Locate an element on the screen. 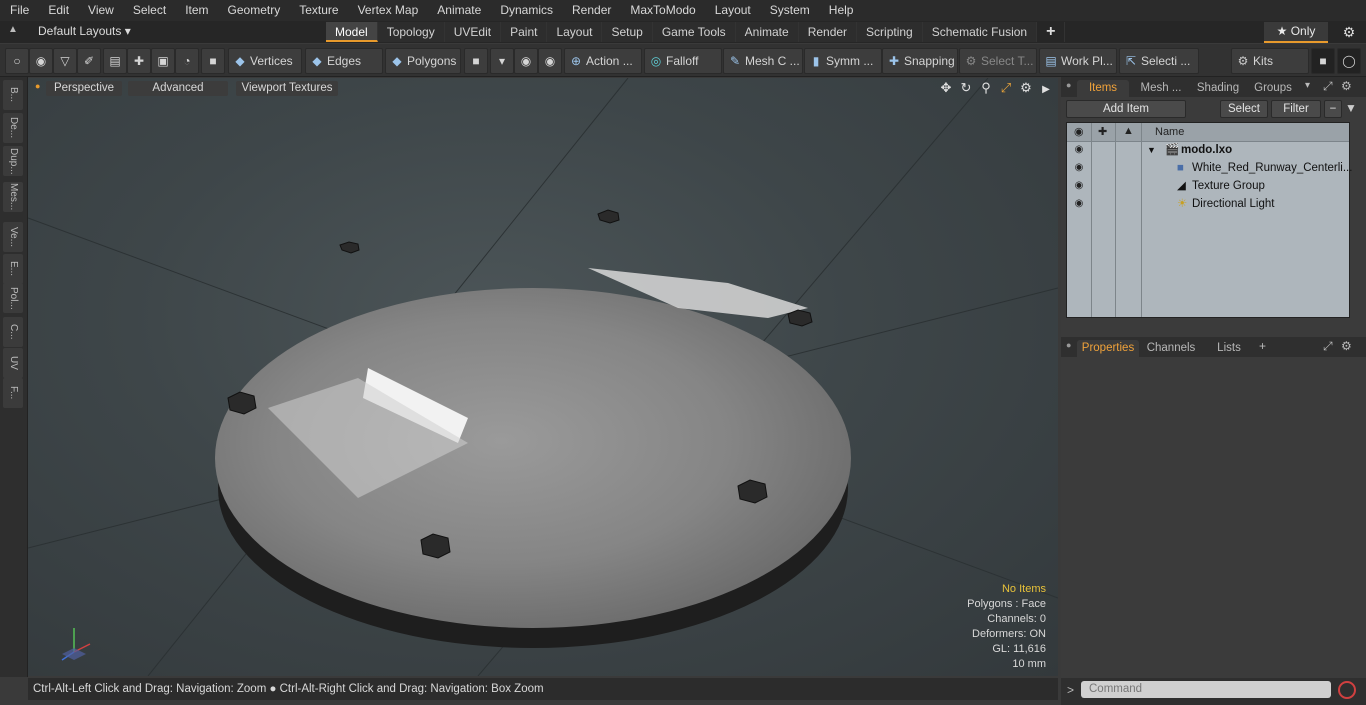 The height and width of the screenshot is (705, 1366). menu-texture: Texture is located at coordinates (318, 10).